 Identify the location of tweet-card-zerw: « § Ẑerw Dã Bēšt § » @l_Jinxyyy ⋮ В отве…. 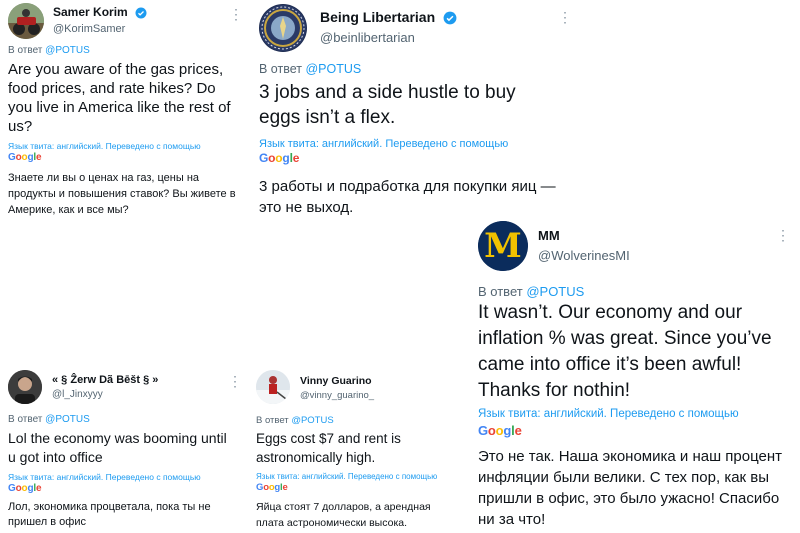
(122, 447).